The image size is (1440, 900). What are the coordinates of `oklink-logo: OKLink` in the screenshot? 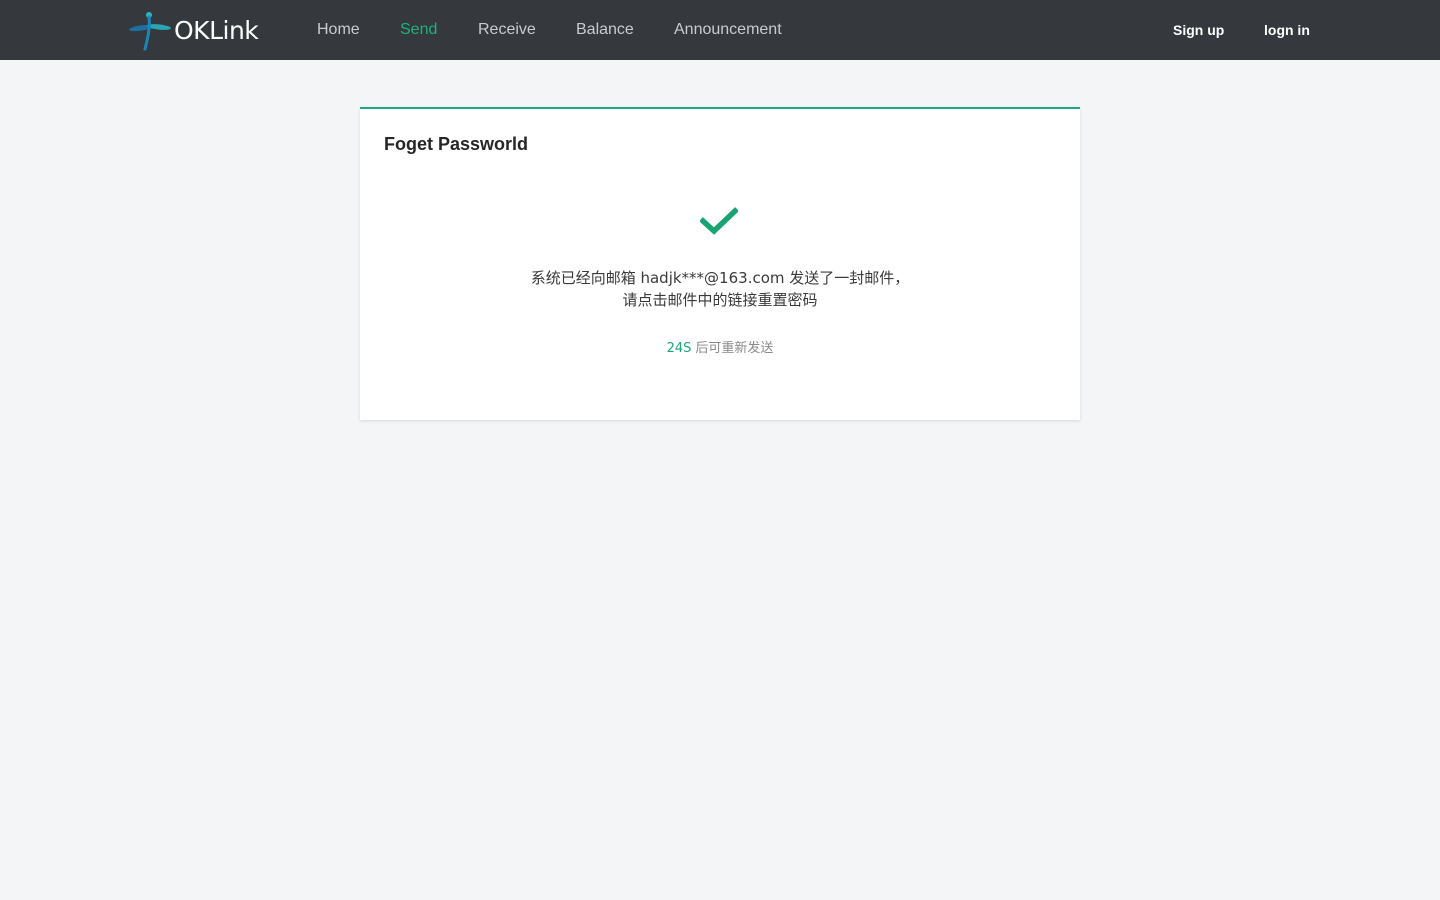 It's located at (193, 30).